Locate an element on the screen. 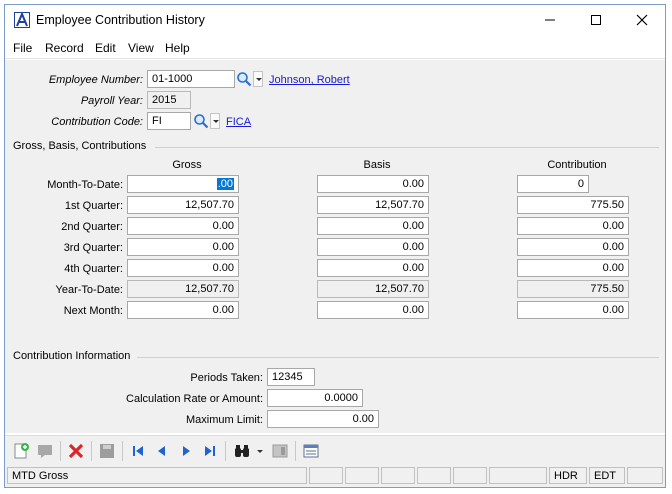  save-icon is located at coordinates (107, 451).